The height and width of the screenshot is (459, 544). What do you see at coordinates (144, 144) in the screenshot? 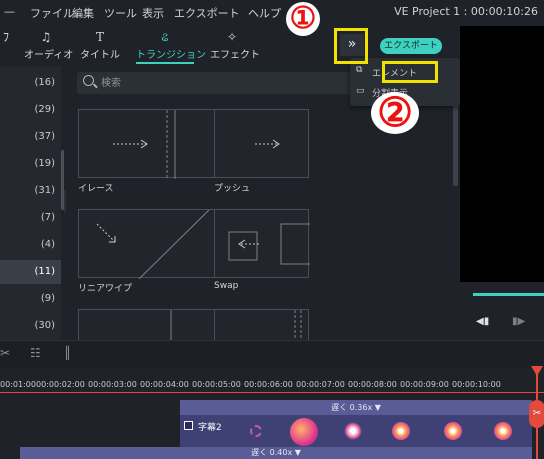
I see `erase-preview-icon` at bounding box center [144, 144].